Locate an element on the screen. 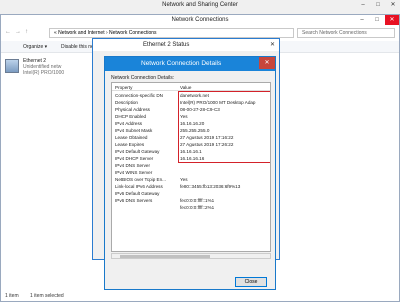  value-cell: fec0:0:0:ffff::2%1 is located at coordinates (197, 207).